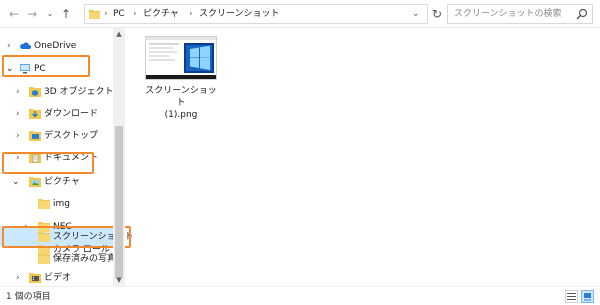 The image size is (600, 305). I want to click on large-icons-view-icon, so click(587, 296).